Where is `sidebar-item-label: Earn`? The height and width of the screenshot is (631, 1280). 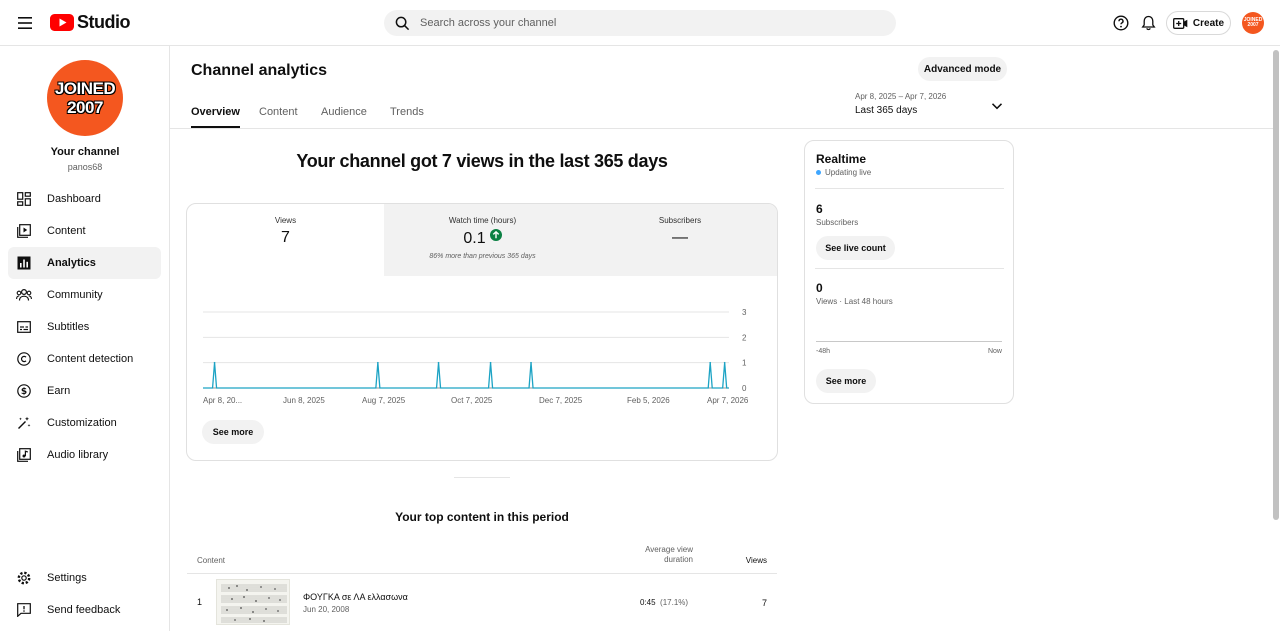 sidebar-item-label: Earn is located at coordinates (59, 391).